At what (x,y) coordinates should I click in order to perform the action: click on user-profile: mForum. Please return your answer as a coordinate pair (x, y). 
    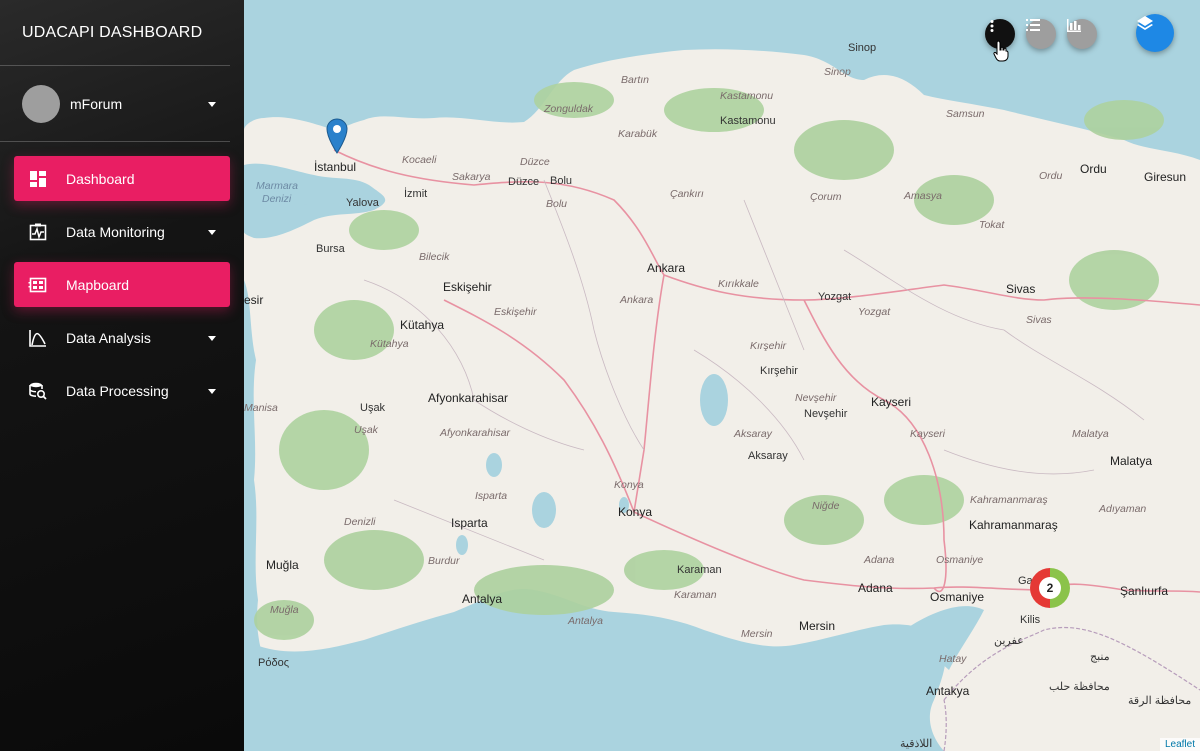
    Looking at the image, I should click on (115, 104).